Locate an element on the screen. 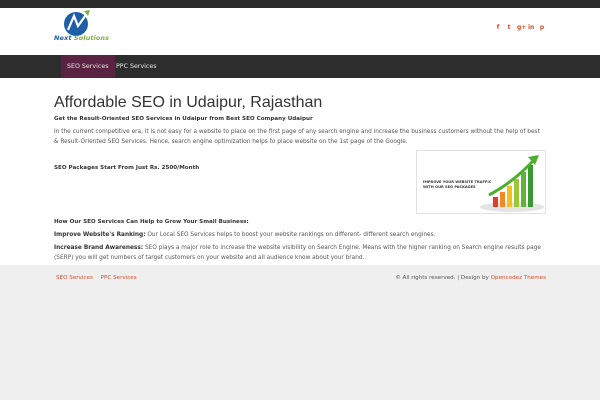  linkedin-icon: in is located at coordinates (531, 28).